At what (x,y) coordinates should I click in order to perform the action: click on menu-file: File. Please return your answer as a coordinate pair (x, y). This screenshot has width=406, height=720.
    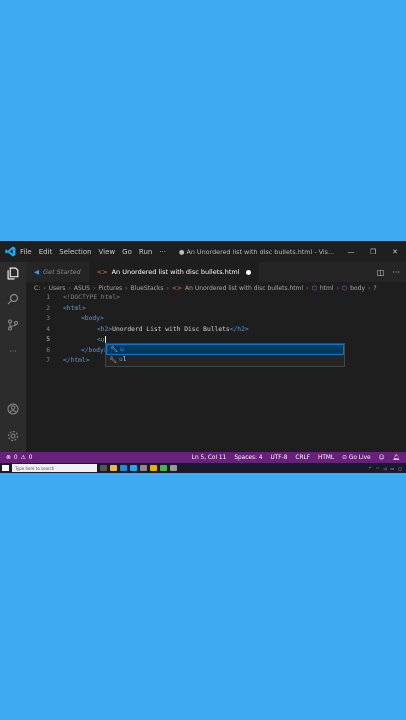
    Looking at the image, I should click on (26, 252).